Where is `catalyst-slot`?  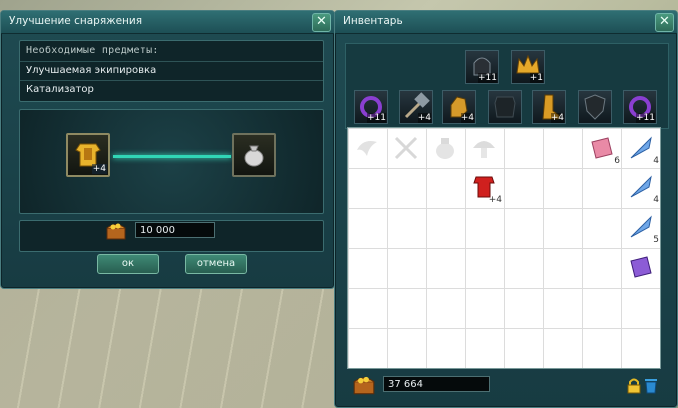 catalyst-slot is located at coordinates (254, 155).